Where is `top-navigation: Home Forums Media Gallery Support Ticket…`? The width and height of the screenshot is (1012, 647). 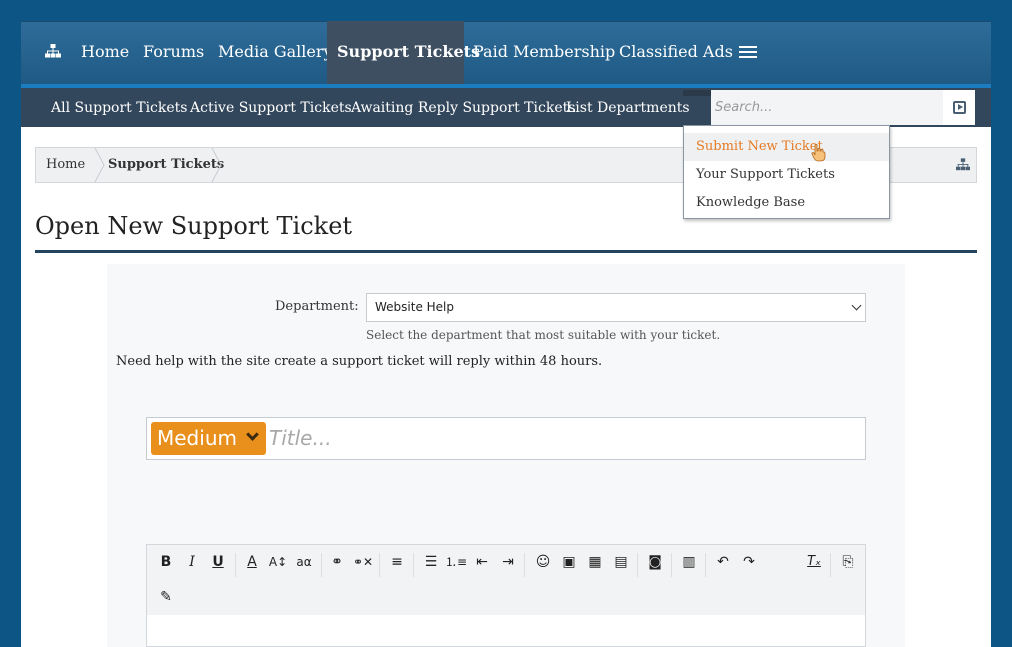 top-navigation: Home Forums Media Gallery Support Ticket… is located at coordinates (506, 53).